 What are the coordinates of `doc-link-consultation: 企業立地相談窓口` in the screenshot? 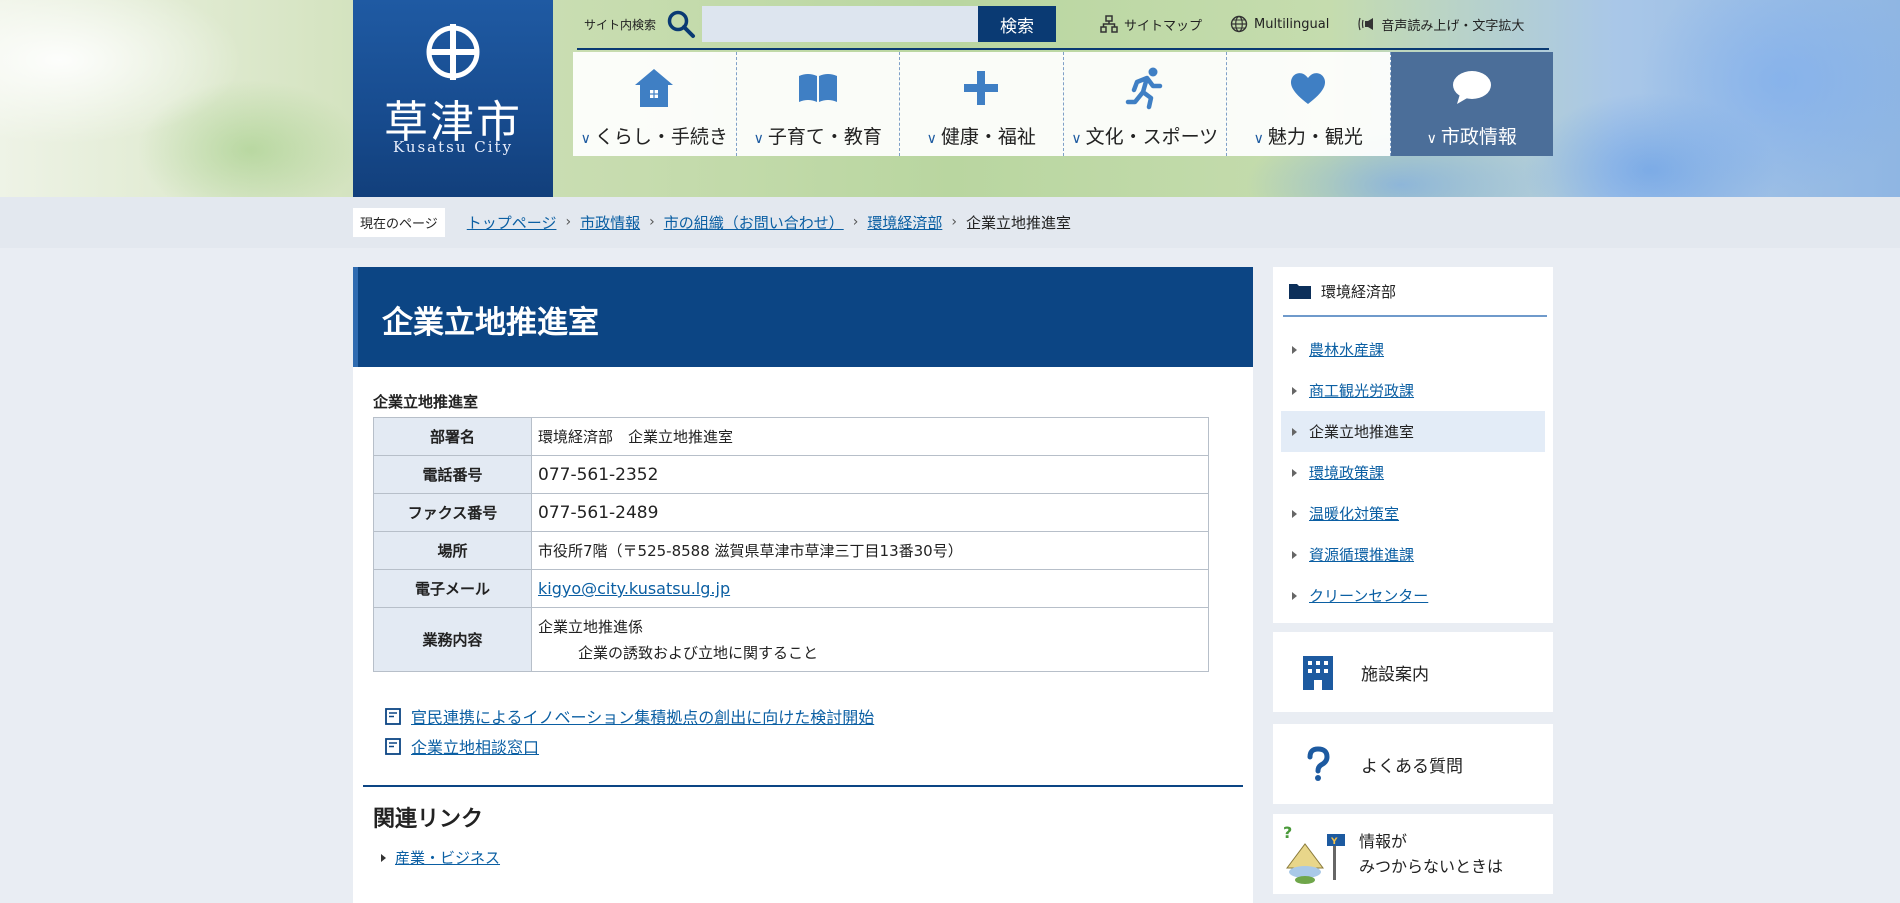 It's located at (475, 746).